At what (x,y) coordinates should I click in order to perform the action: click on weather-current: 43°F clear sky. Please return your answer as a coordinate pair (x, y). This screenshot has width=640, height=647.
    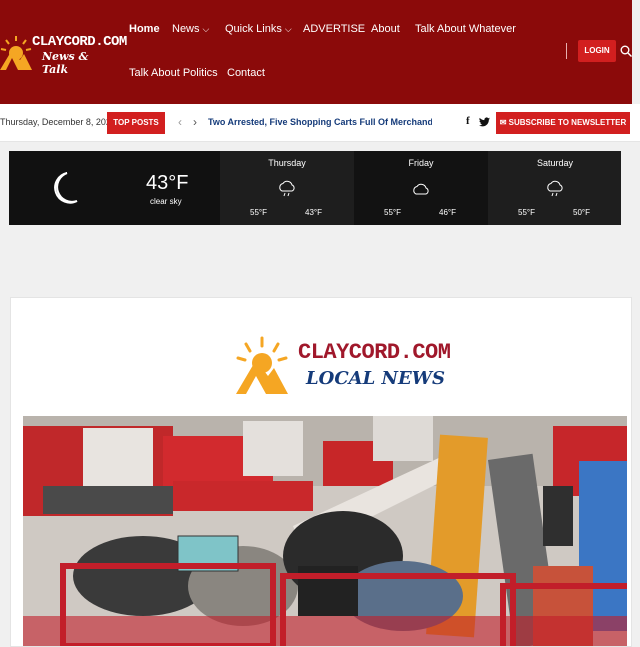
    Looking at the image, I should click on (114, 188).